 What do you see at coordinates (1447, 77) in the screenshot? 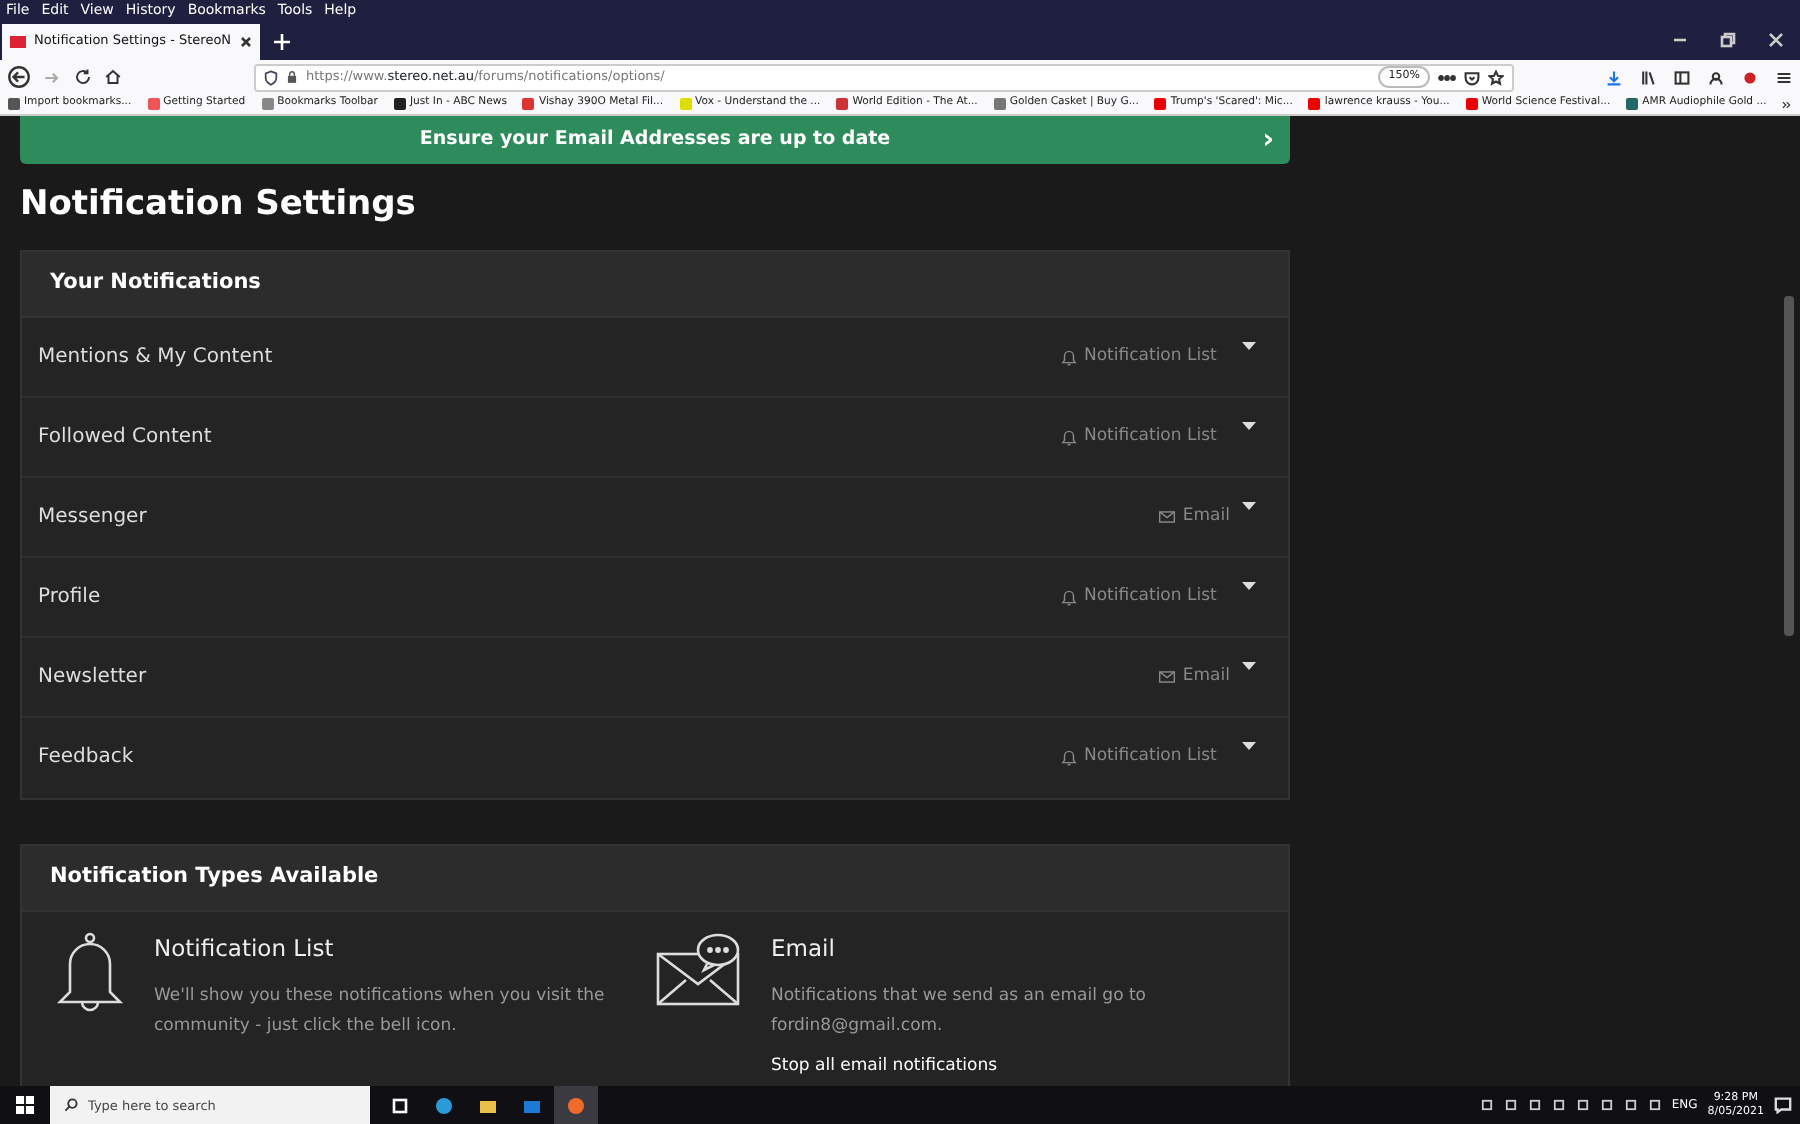
I see `more-icon` at bounding box center [1447, 77].